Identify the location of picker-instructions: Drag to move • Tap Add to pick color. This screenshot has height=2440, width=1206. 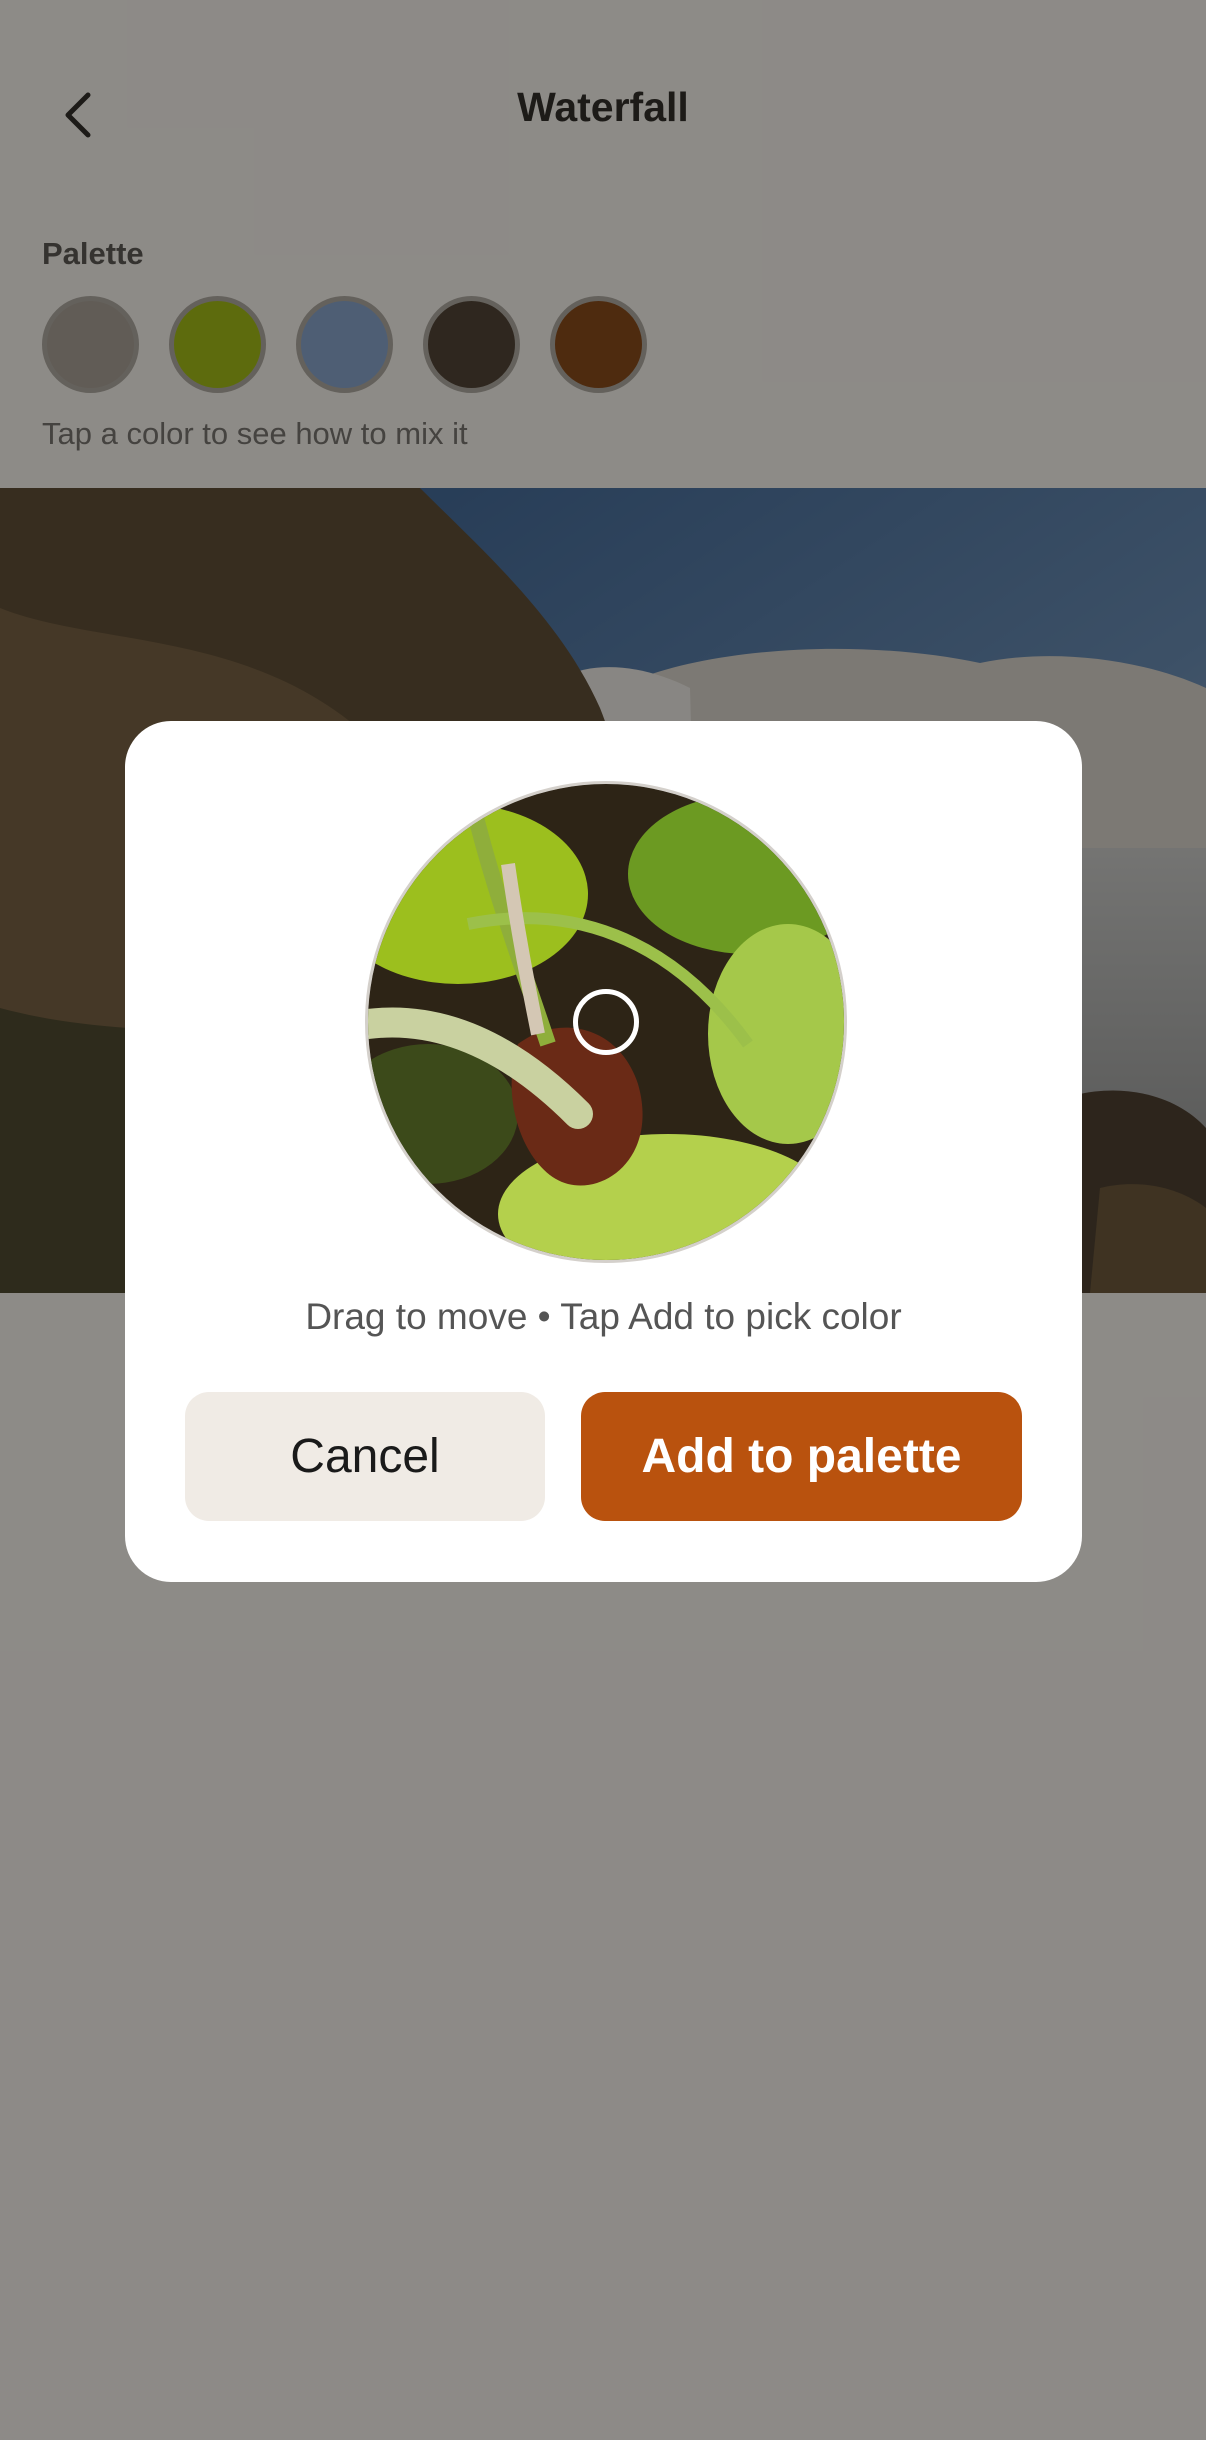
(603, 1316).